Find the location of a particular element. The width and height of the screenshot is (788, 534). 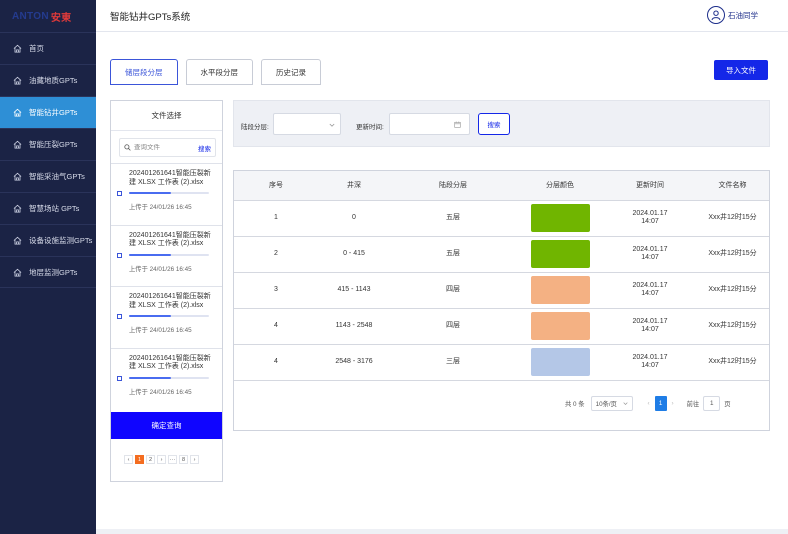

top-bar: 智能钻井GPTs系统 石油同学 is located at coordinates (442, 16).